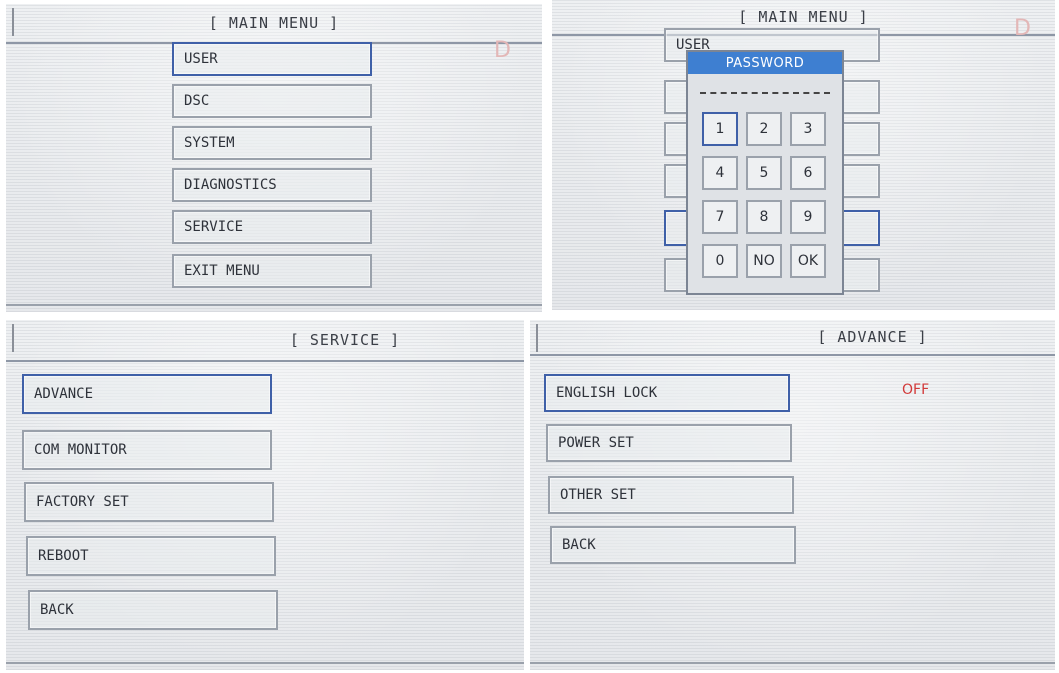 The height and width of the screenshot is (673, 1059). Describe the element at coordinates (872, 337) in the screenshot. I see `advance-title: [ ADVANCE ]` at that location.